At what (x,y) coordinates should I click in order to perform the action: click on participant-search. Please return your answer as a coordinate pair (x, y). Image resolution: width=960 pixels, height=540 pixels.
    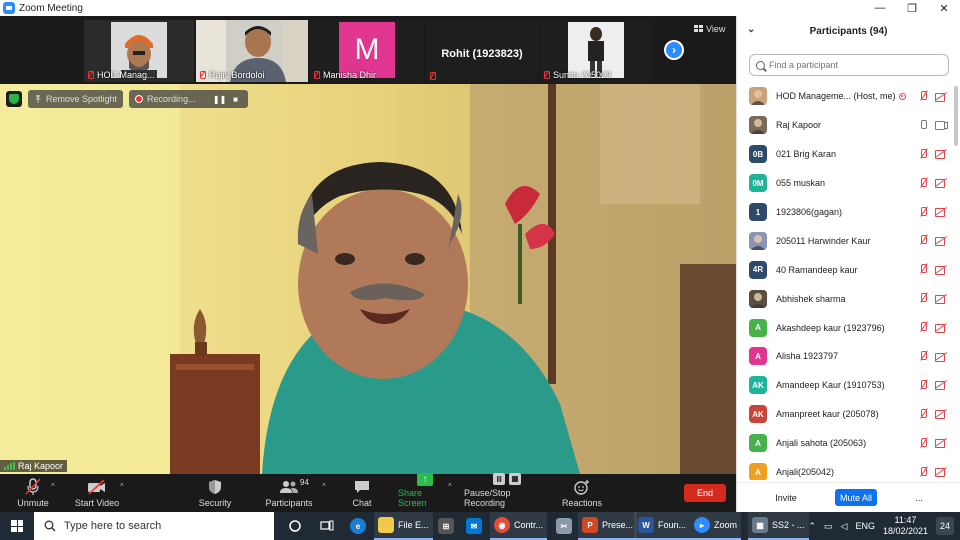
    Looking at the image, I should click on (849, 65).